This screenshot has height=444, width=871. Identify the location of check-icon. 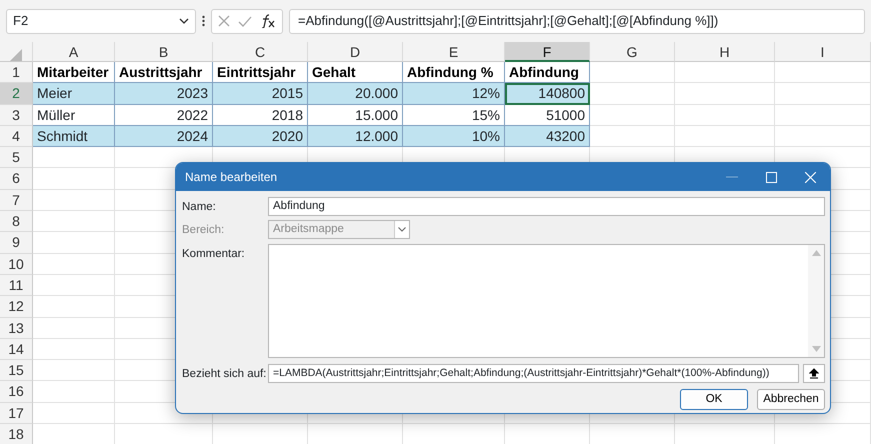
(245, 21).